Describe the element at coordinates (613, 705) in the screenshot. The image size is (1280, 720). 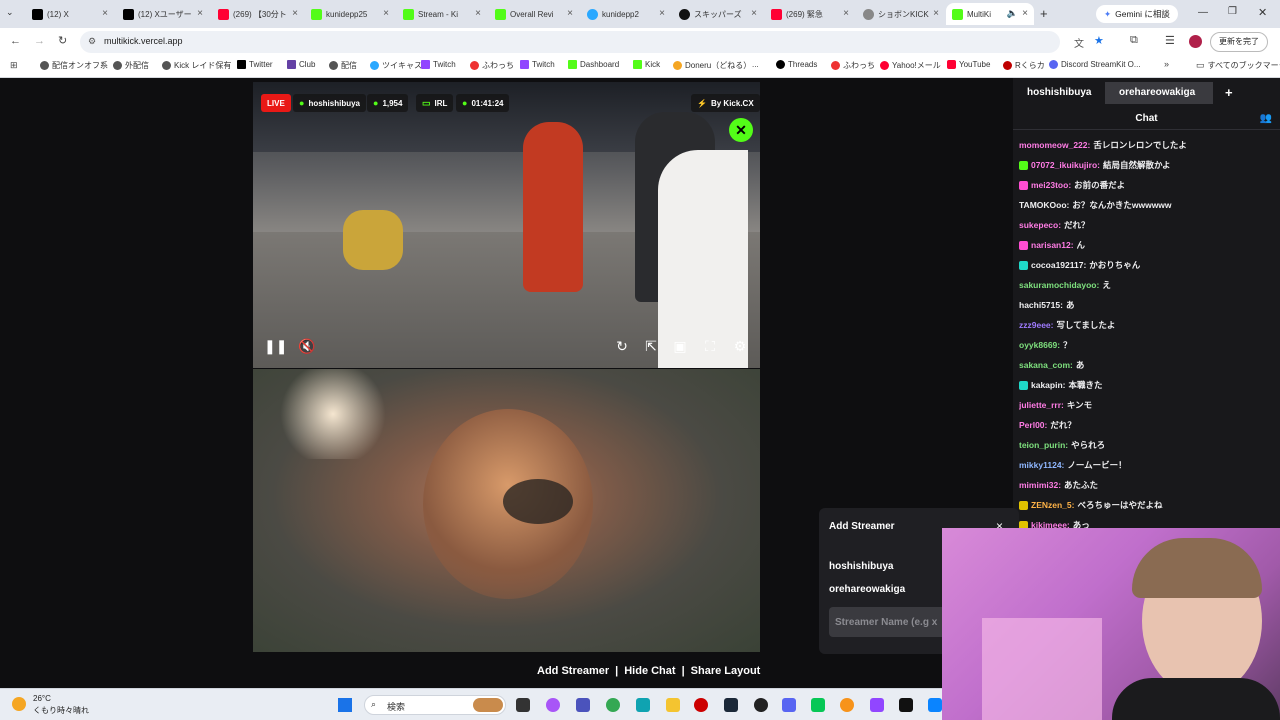
I see `chrome-icon` at that location.